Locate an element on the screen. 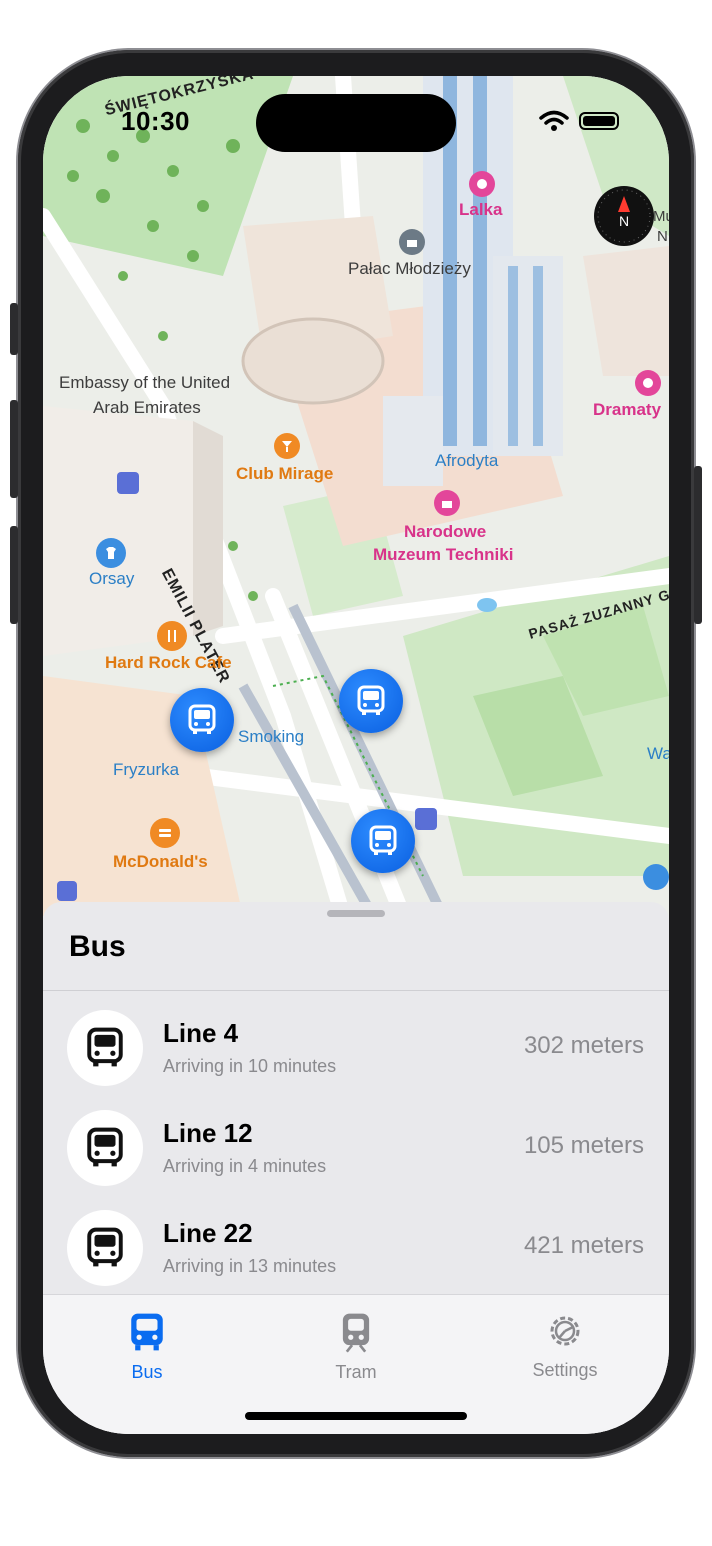 This screenshot has width=712, height=1546. map-label-afrodyta: Afrodyta is located at coordinates (467, 460).